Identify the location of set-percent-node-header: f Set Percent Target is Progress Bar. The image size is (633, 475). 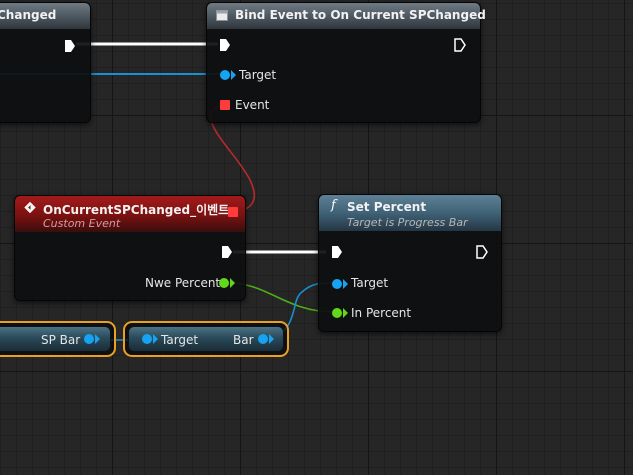
(410, 213).